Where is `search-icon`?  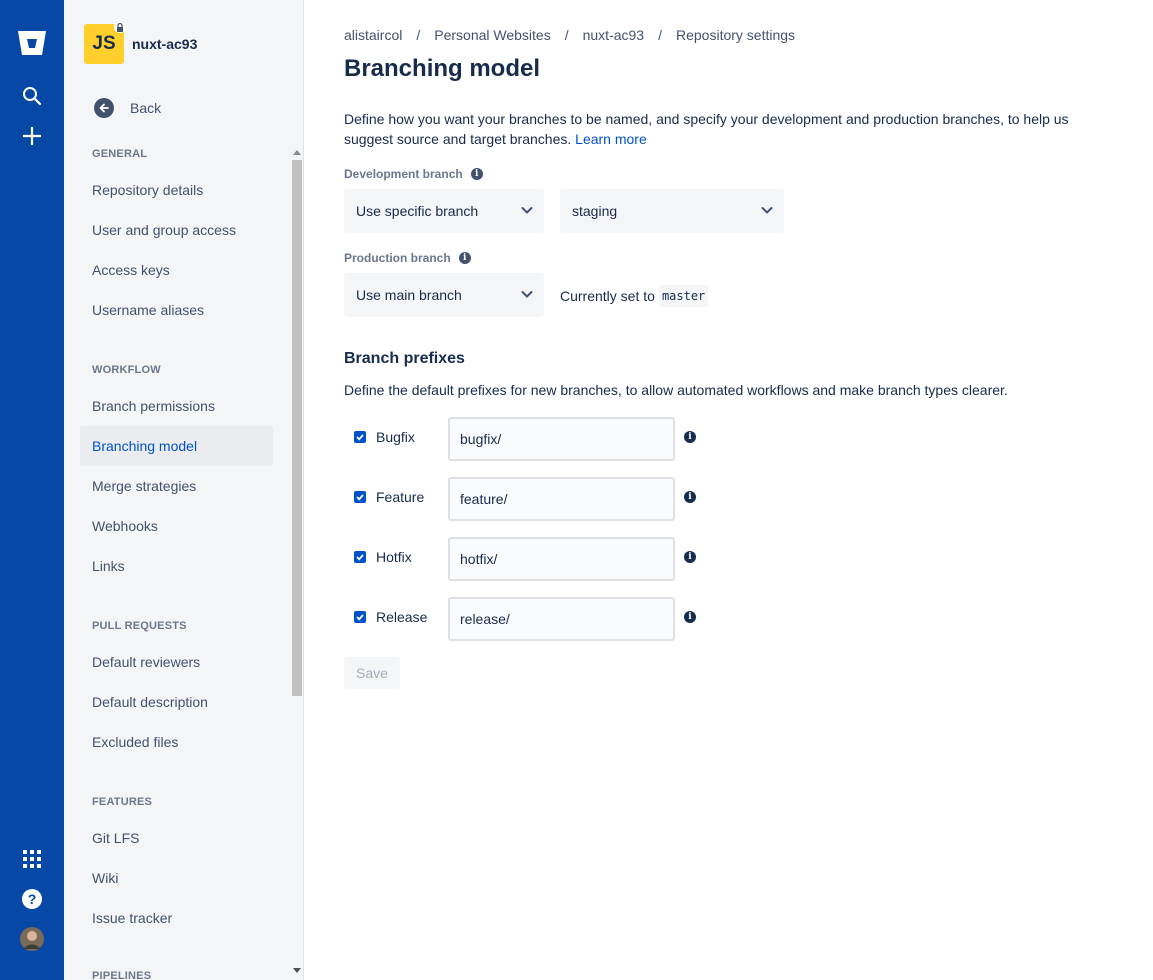
search-icon is located at coordinates (32, 96).